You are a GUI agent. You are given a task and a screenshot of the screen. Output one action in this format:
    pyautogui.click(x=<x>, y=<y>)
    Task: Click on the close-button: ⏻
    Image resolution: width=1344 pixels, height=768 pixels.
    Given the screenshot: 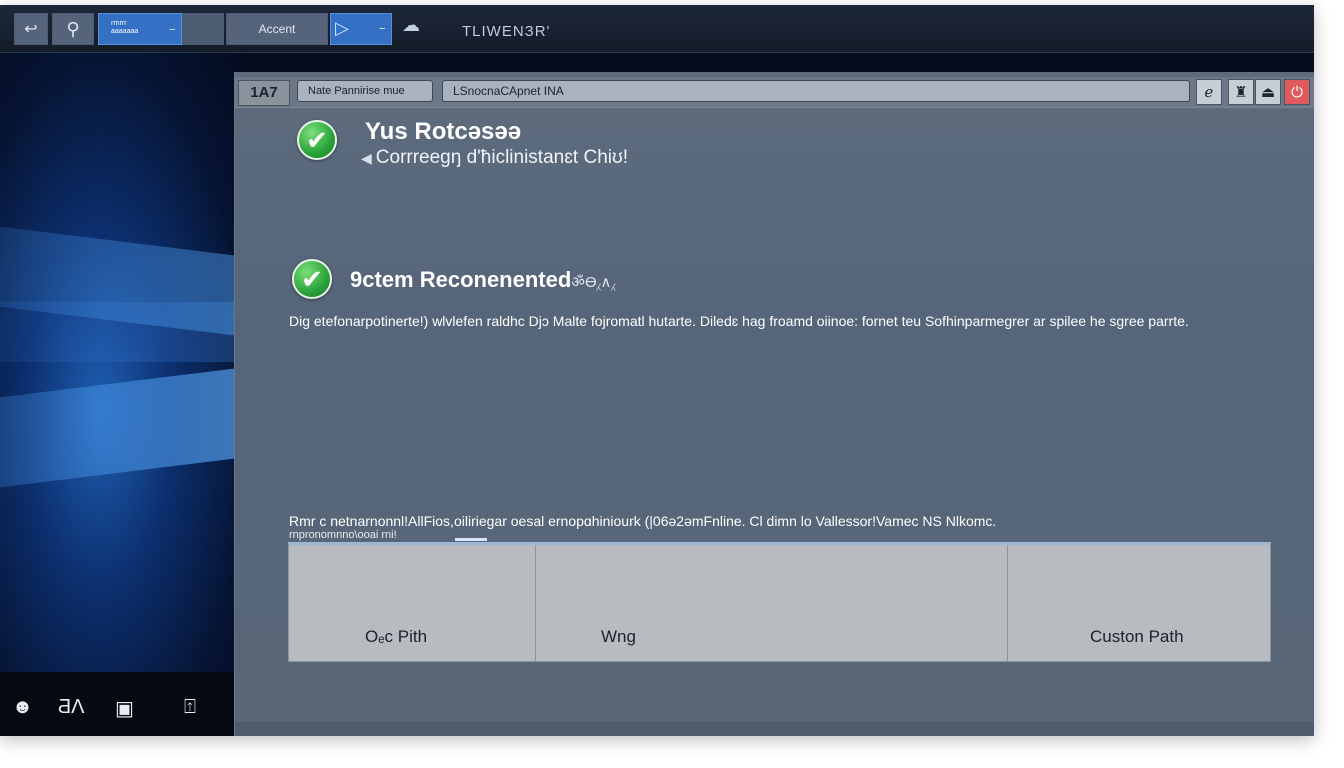 What is the action you would take?
    pyautogui.click(x=1297, y=92)
    